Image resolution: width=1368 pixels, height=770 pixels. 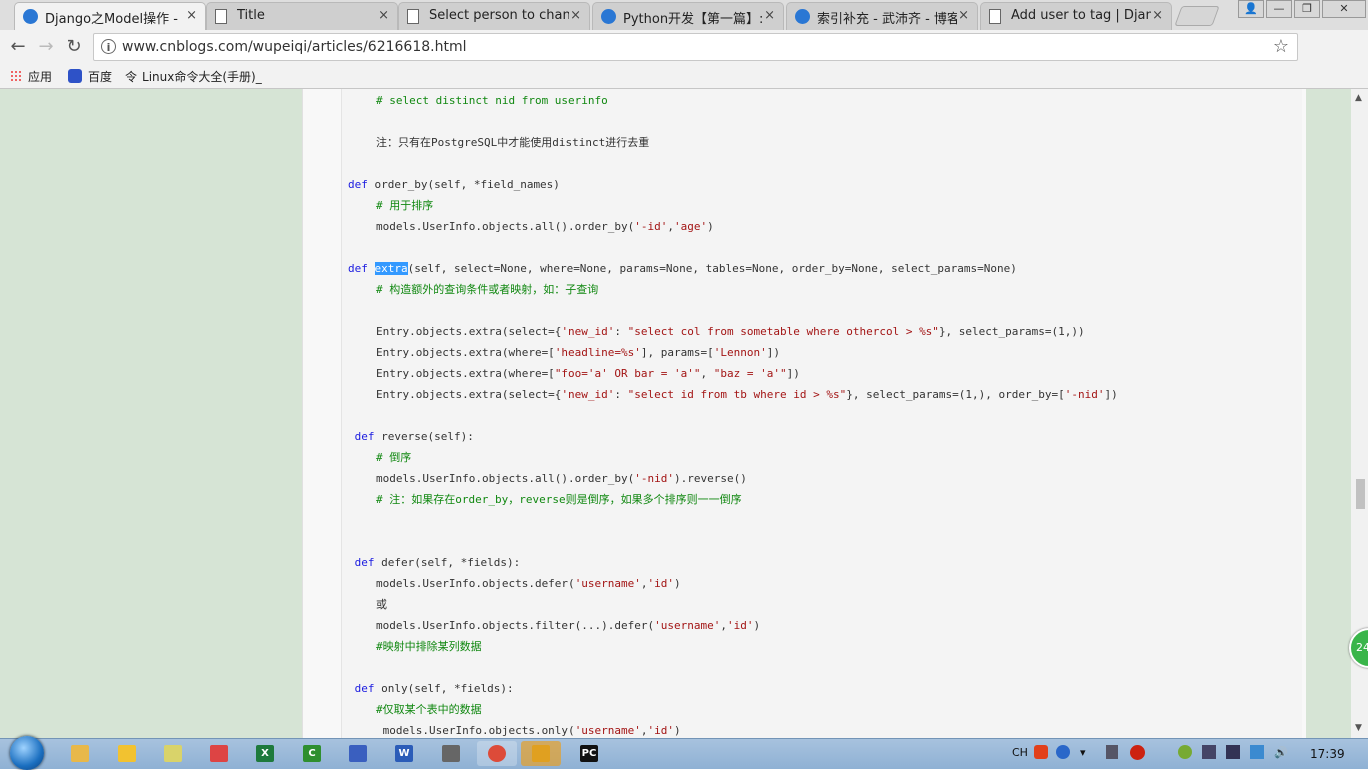 What do you see at coordinates (740, 352) in the screenshot?
I see `code-token: 'Lennon'` at bounding box center [740, 352].